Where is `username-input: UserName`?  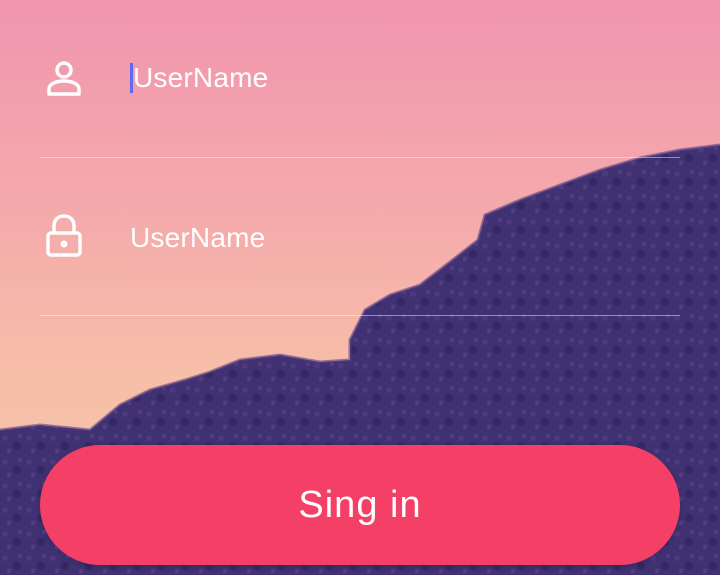 username-input: UserName is located at coordinates (405, 78).